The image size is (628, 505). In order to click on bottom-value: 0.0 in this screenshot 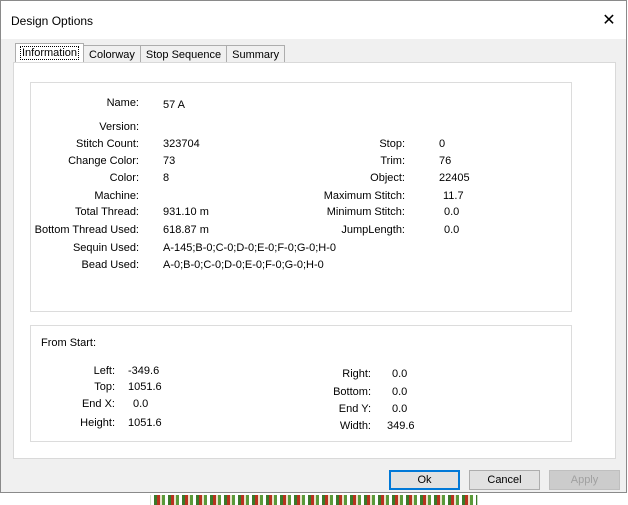, I will do `click(400, 392)`.